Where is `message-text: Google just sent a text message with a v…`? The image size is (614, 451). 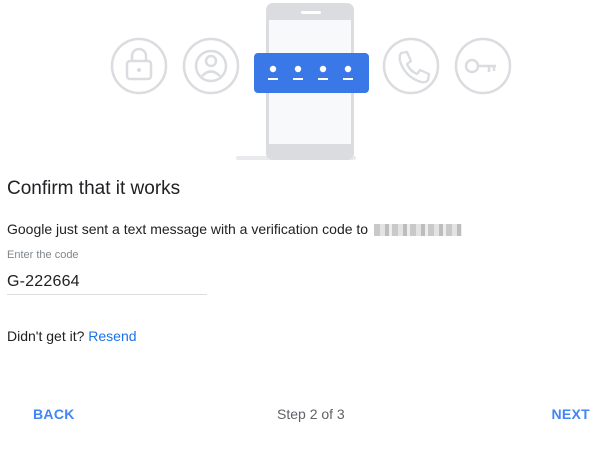 message-text: Google just sent a text message with a v… is located at coordinates (188, 229).